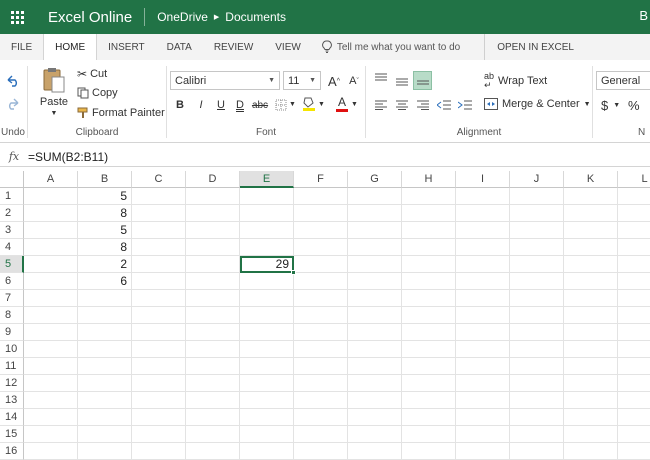 This screenshot has width=650, height=460. What do you see at coordinates (321, 247) in the screenshot?
I see `cell-F4` at bounding box center [321, 247].